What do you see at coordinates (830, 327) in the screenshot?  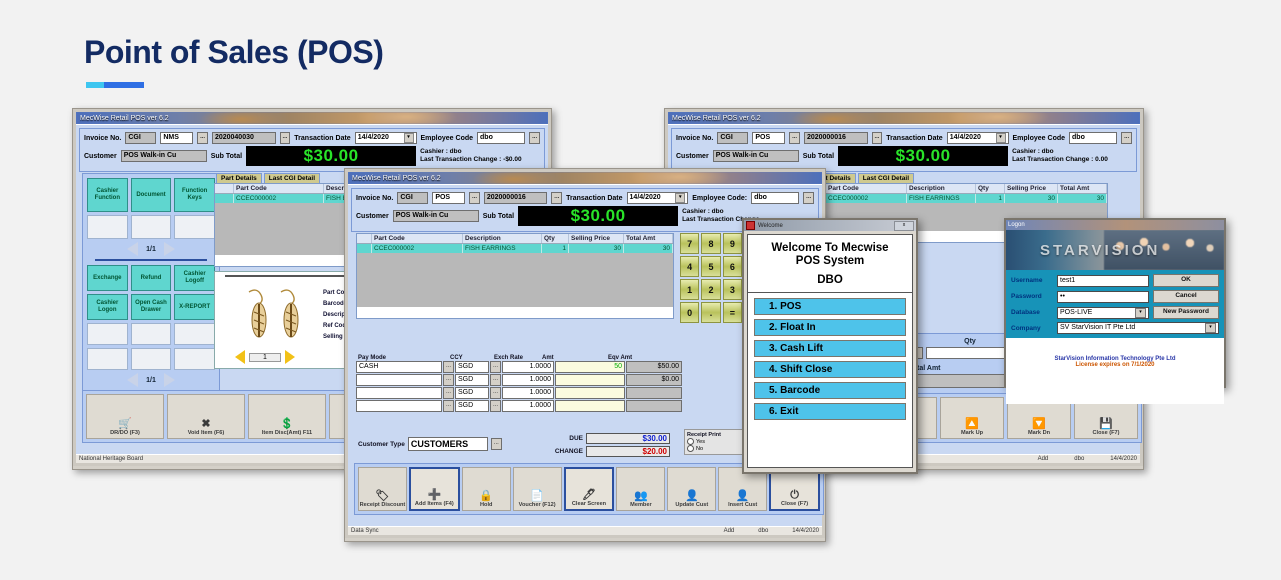 I see `menu-item-float-in: 2. Float In` at bounding box center [830, 327].